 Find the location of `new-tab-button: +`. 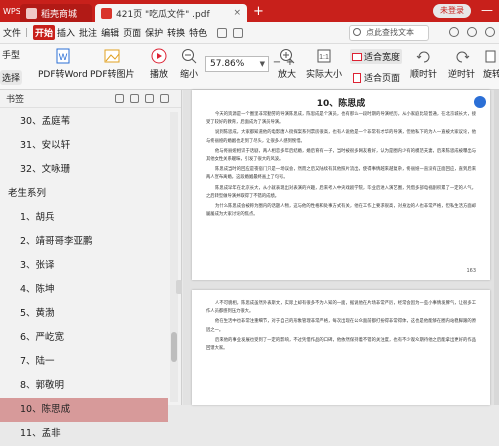

new-tab-button: + is located at coordinates (258, 11).